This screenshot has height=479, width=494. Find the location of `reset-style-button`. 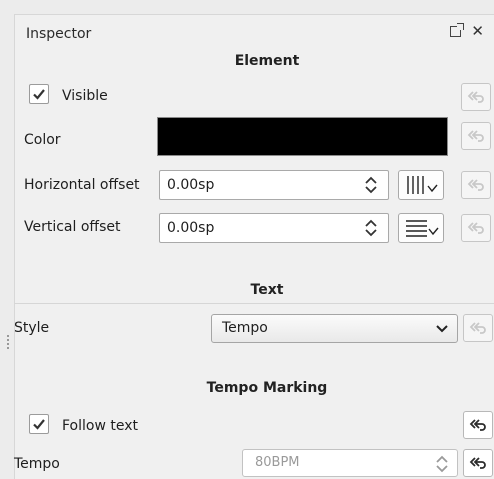

reset-style-button is located at coordinates (478, 328).